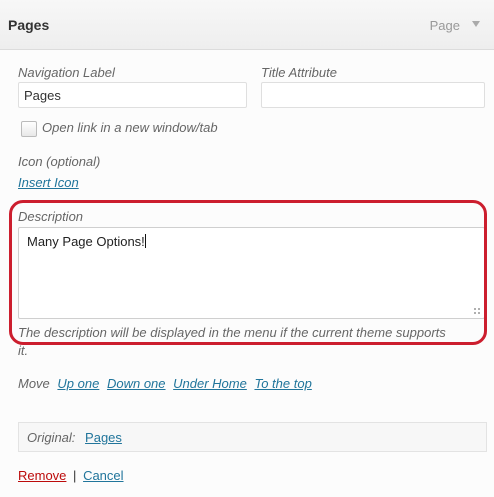  What do you see at coordinates (477, 311) in the screenshot?
I see `resize-grip-icon` at bounding box center [477, 311].